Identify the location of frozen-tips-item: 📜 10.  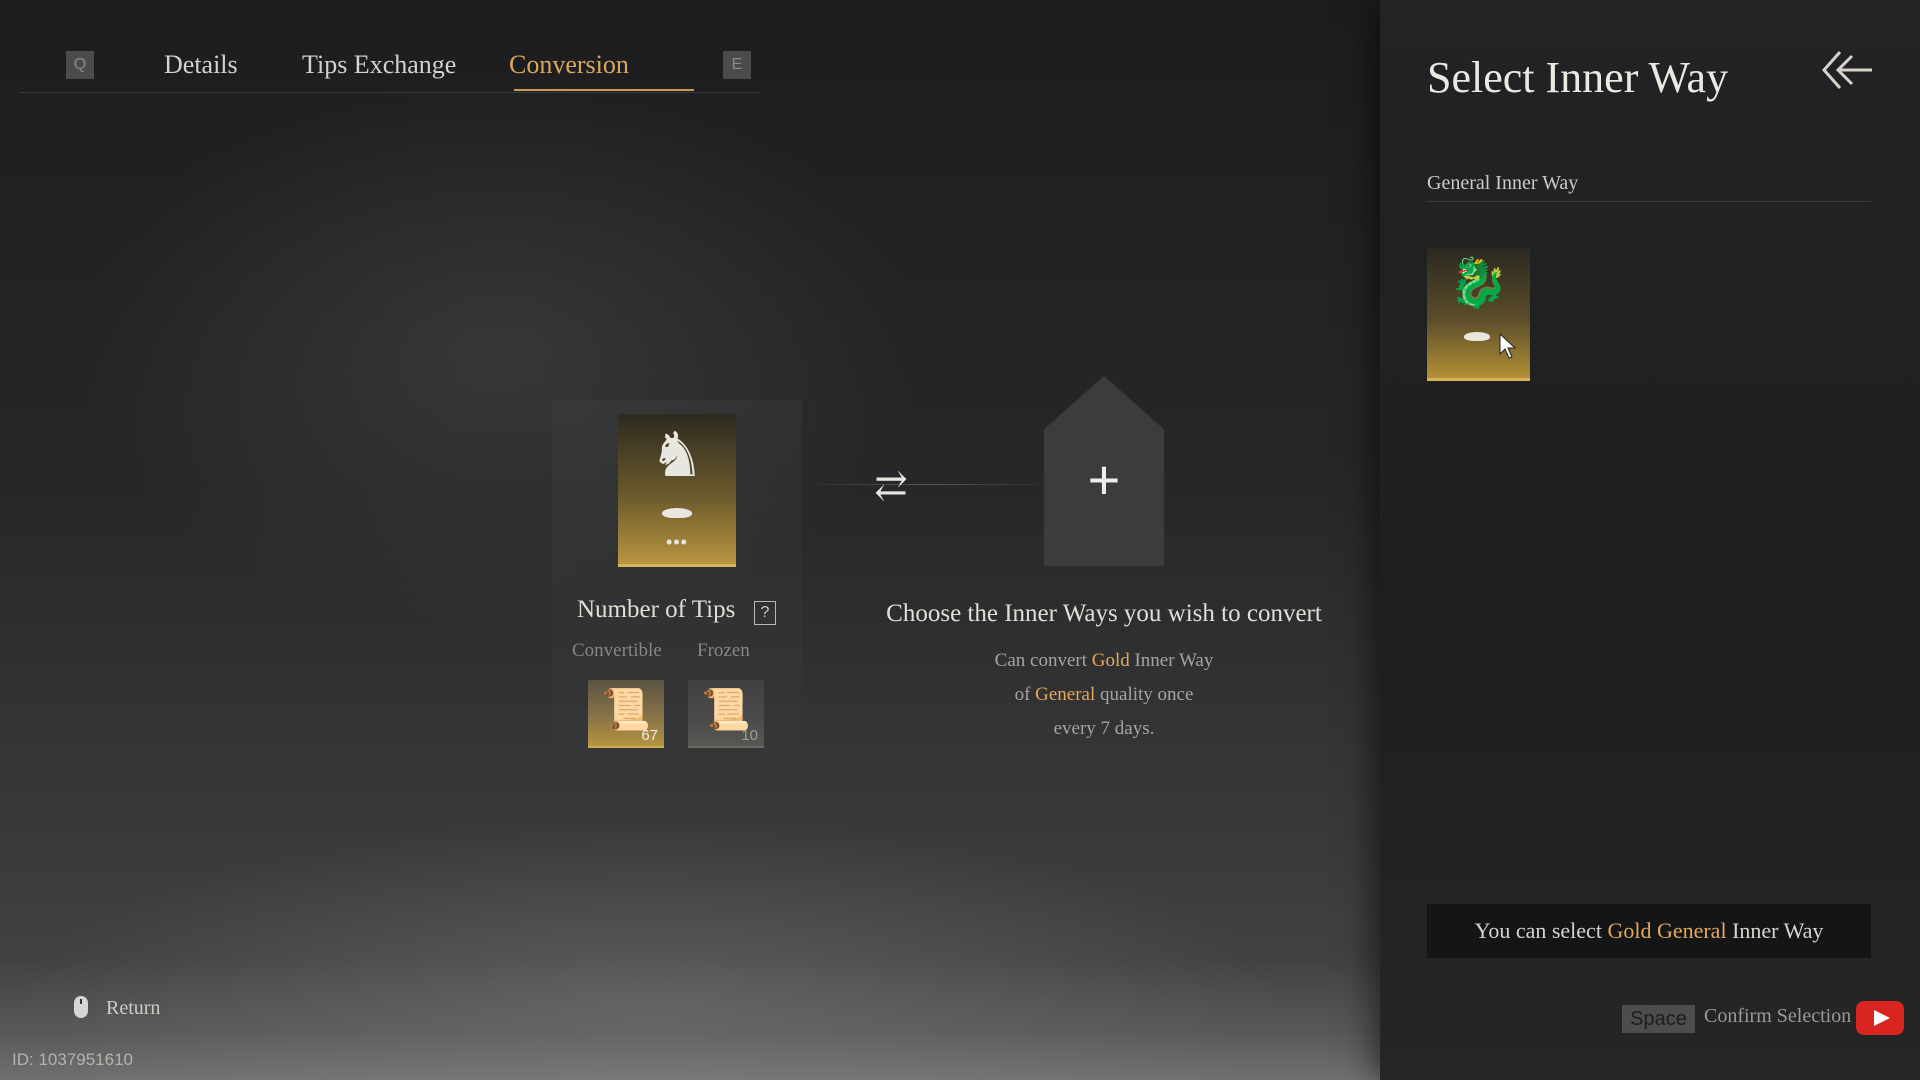
(726, 714).